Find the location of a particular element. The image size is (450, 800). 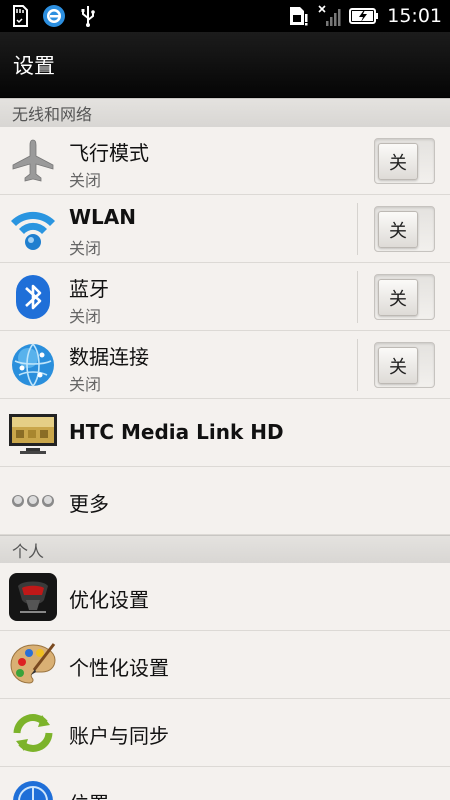

item-title: 个性化设置 is located at coordinates (119, 668).